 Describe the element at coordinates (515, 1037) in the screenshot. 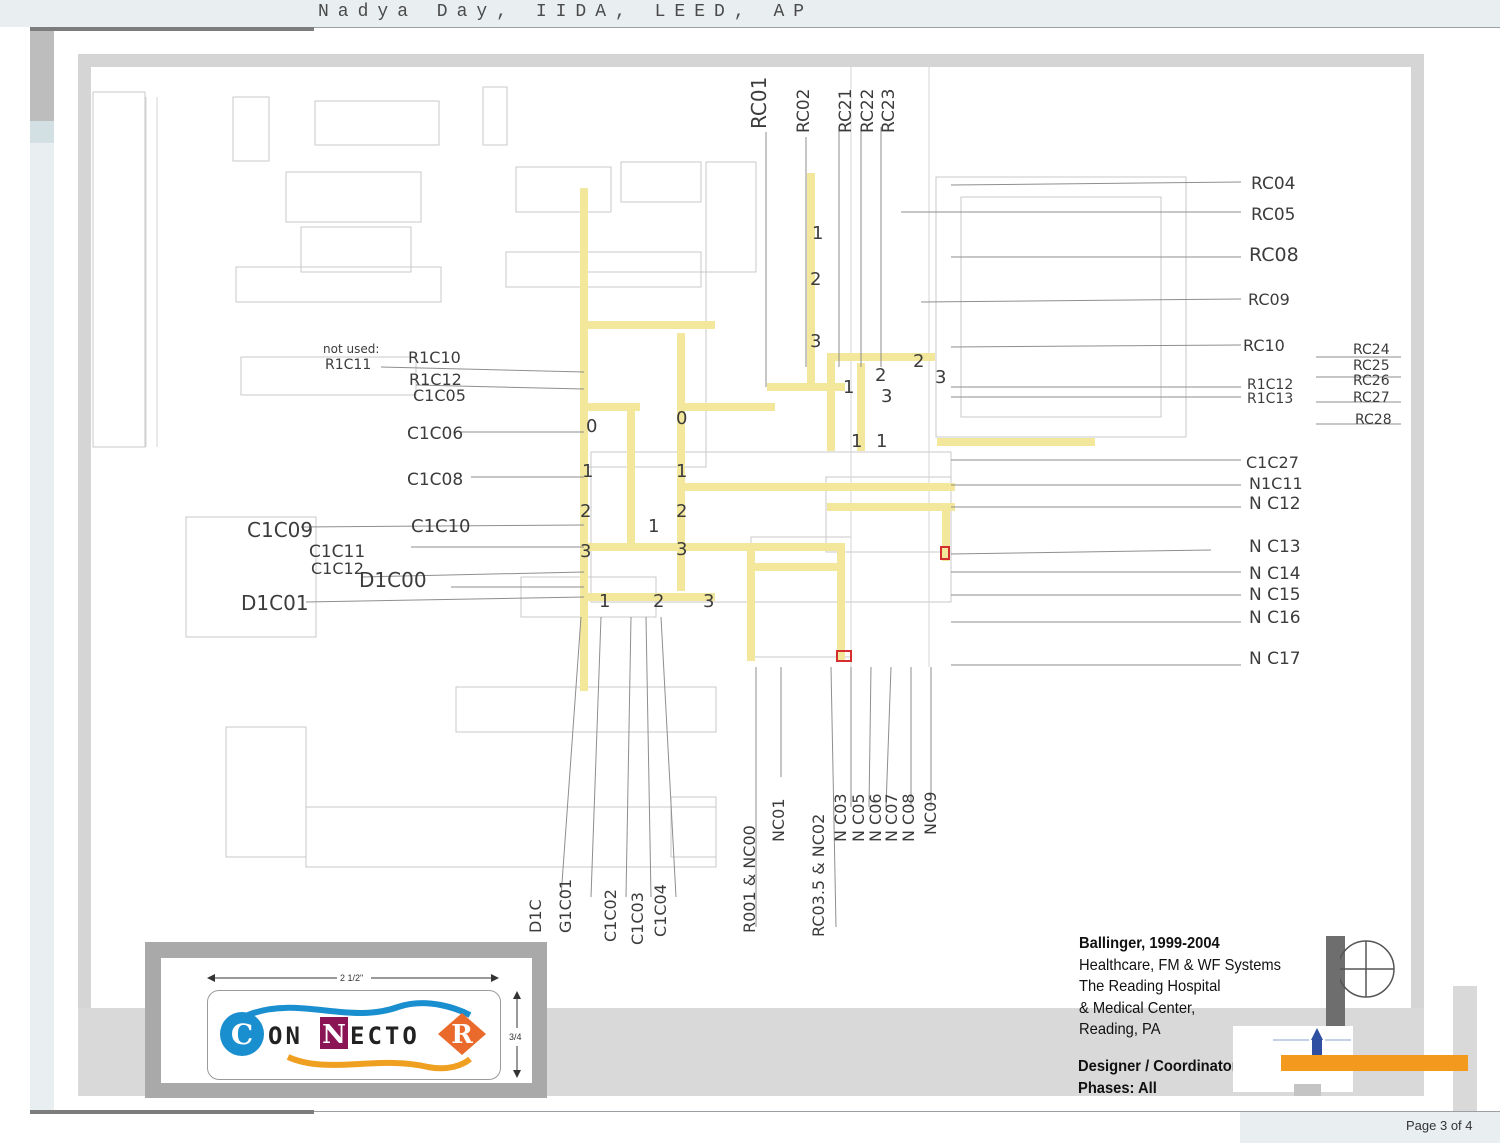

I see `logo-height-dimension: 3/4` at that location.